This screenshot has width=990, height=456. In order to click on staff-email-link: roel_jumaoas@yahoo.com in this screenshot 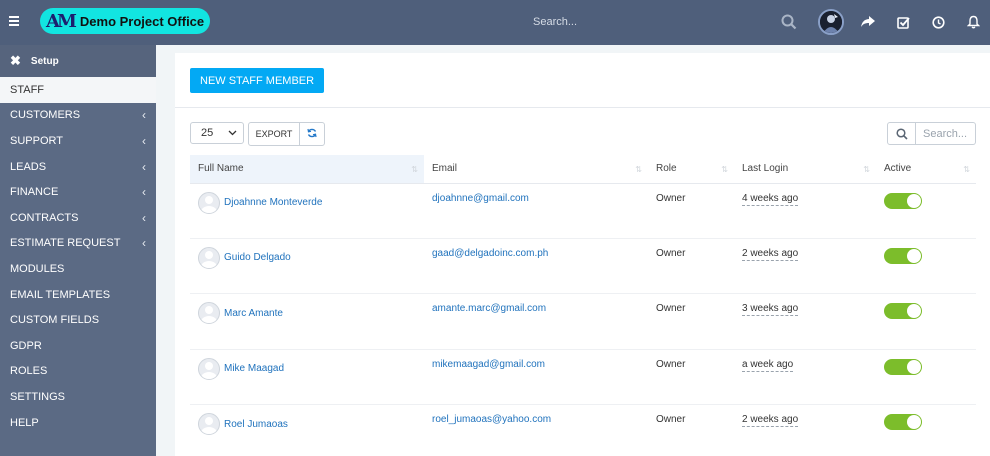, I will do `click(491, 419)`.